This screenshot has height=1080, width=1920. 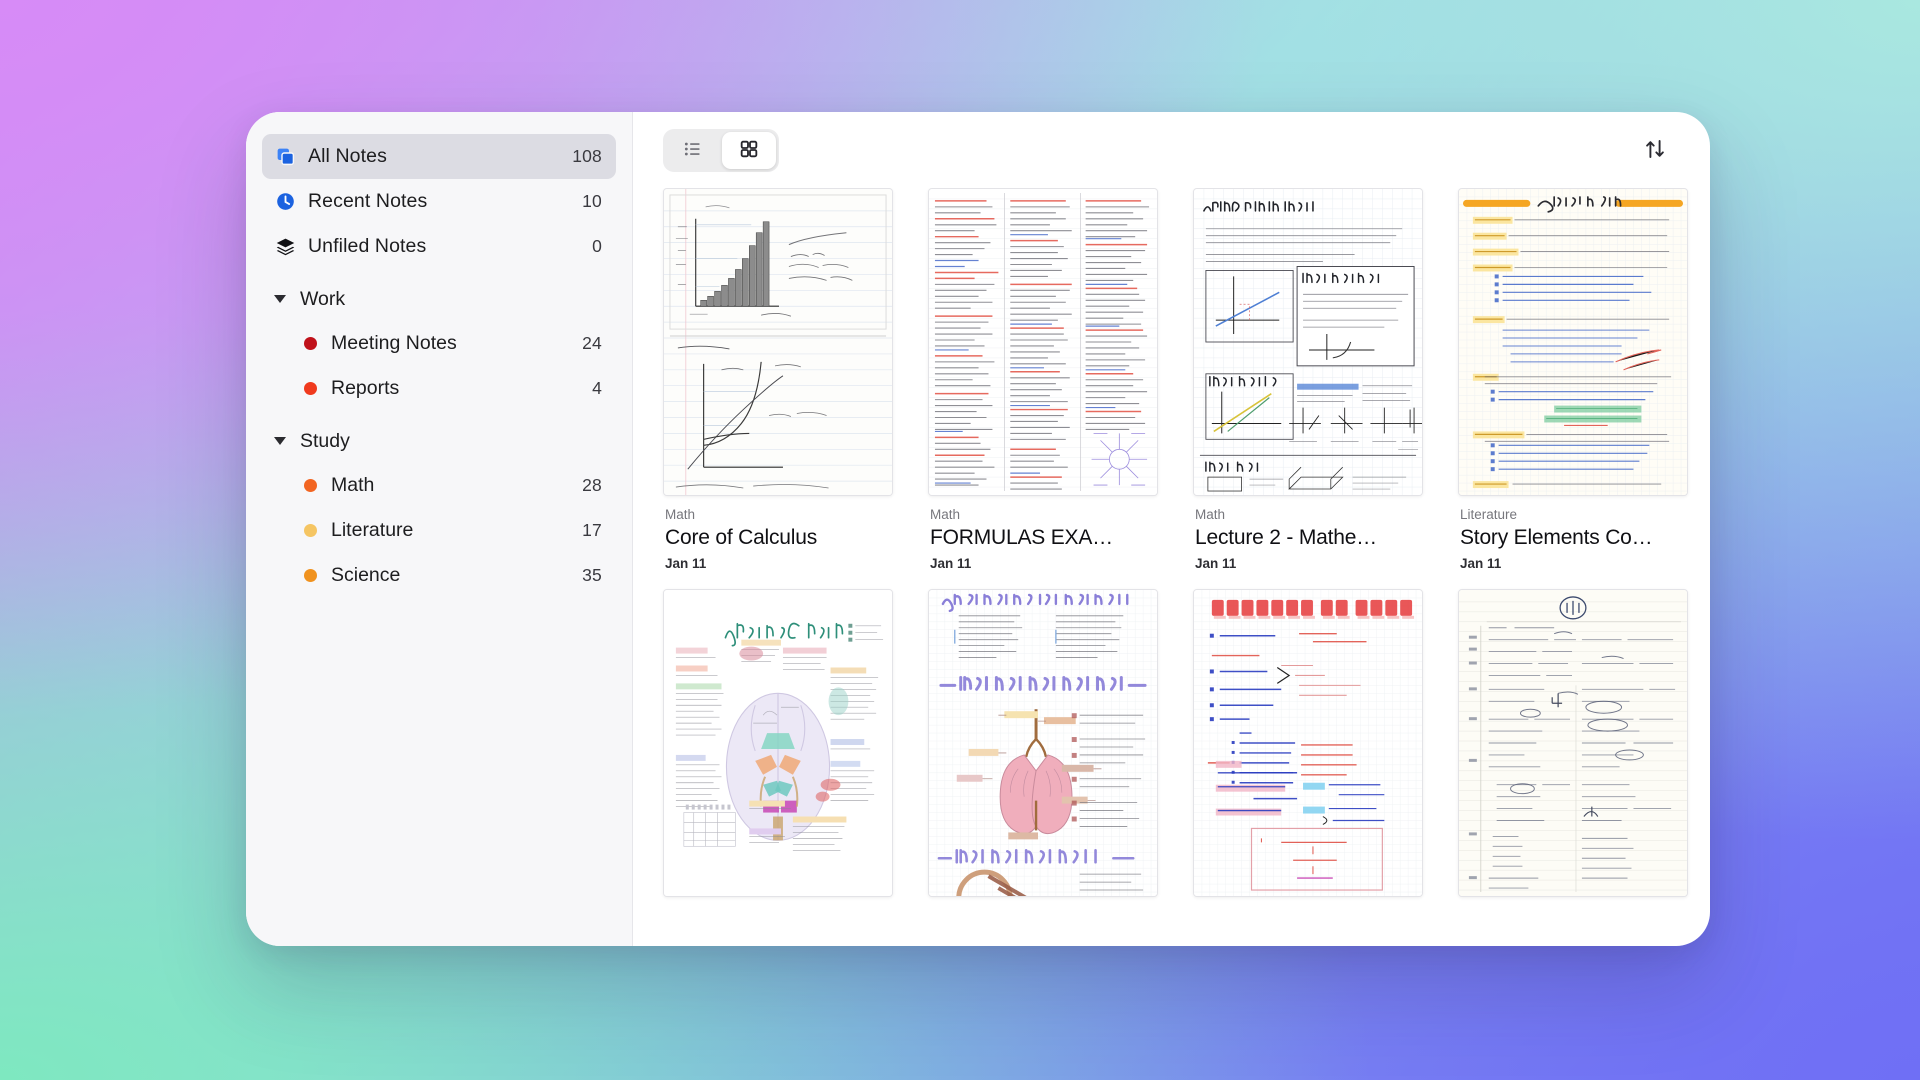 I want to click on sidebar-group-study: Study, so click(x=439, y=441).